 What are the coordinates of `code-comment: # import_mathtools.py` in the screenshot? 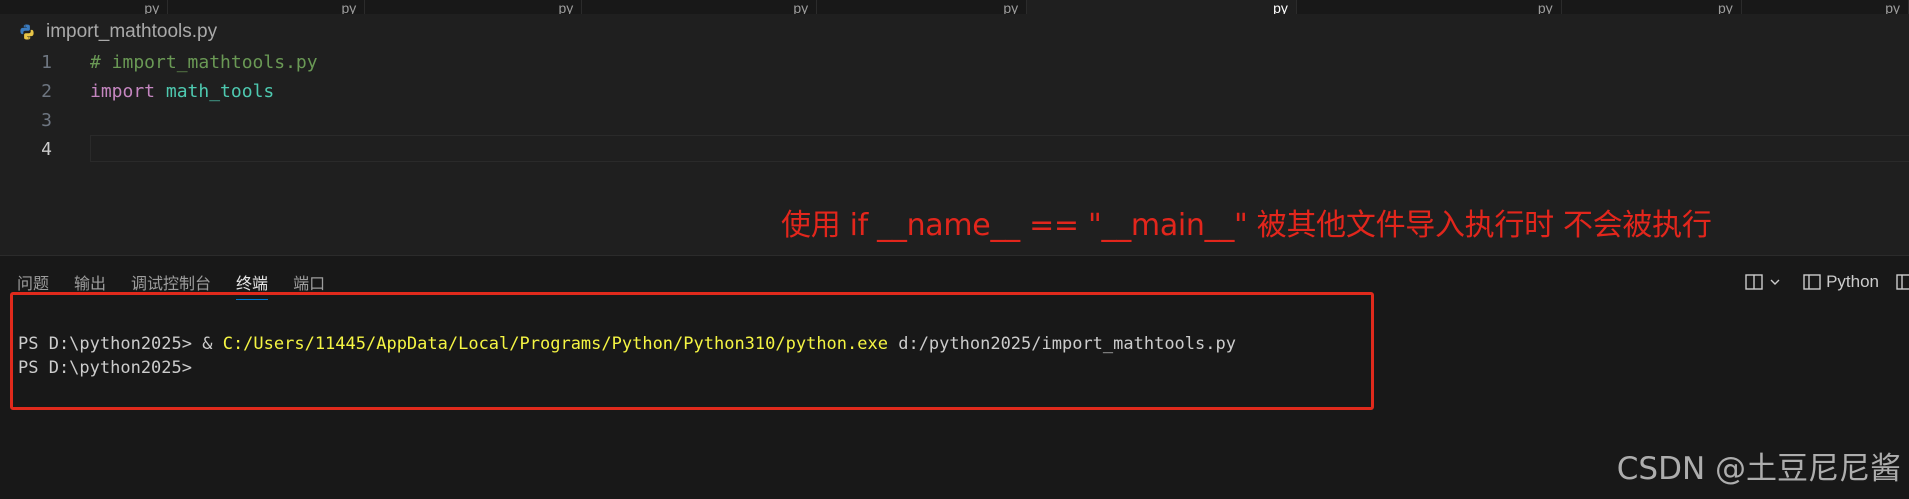 It's located at (204, 62).